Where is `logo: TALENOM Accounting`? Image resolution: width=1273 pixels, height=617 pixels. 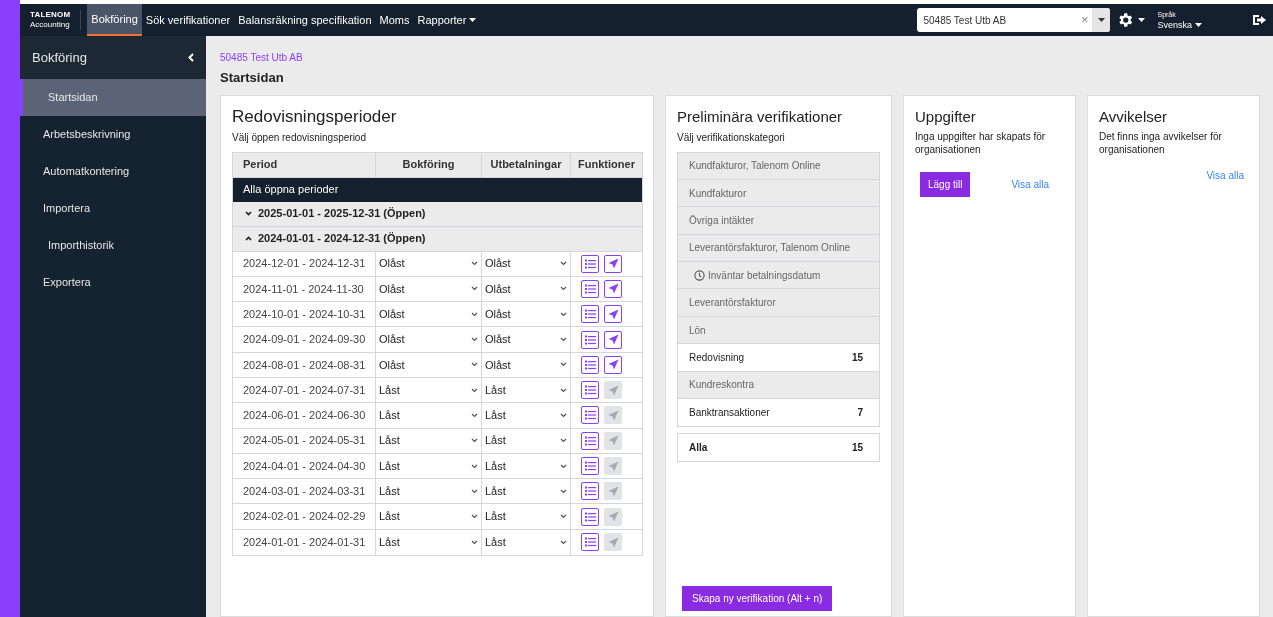 logo: TALENOM Accounting is located at coordinates (56, 20).